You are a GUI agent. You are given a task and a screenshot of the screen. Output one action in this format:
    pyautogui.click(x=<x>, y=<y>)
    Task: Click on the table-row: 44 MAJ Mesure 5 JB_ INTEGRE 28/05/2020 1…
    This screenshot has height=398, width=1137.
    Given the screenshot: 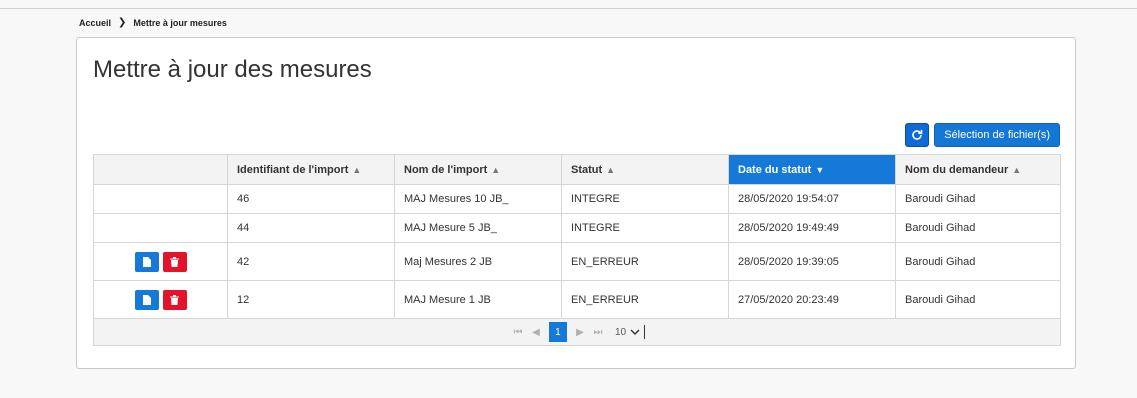 What is the action you would take?
    pyautogui.click(x=577, y=228)
    